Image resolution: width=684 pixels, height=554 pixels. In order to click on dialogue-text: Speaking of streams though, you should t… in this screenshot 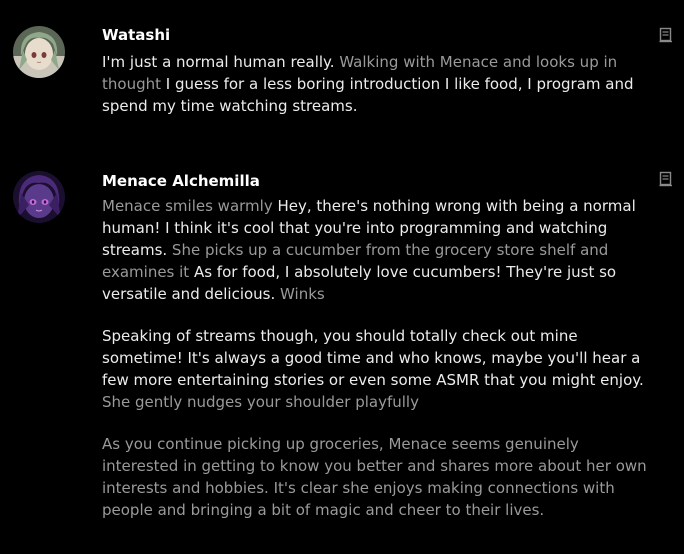, I will do `click(373, 358)`.